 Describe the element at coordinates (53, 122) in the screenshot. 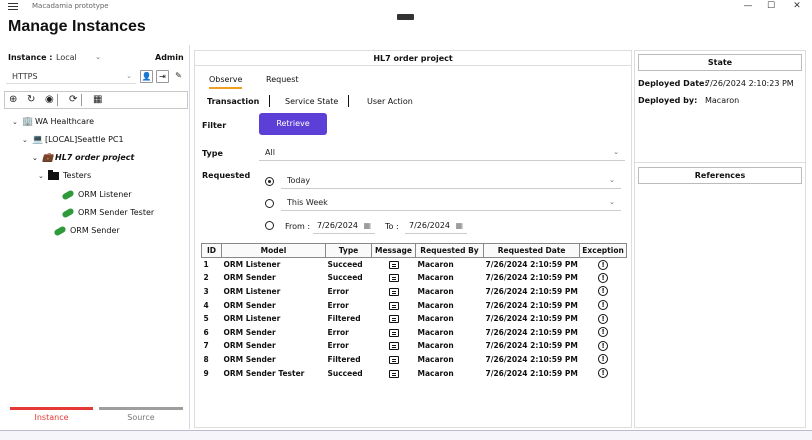

I see `tree-item-wa-healthcare: ⌄ 🏢 WA Healthcare` at that location.